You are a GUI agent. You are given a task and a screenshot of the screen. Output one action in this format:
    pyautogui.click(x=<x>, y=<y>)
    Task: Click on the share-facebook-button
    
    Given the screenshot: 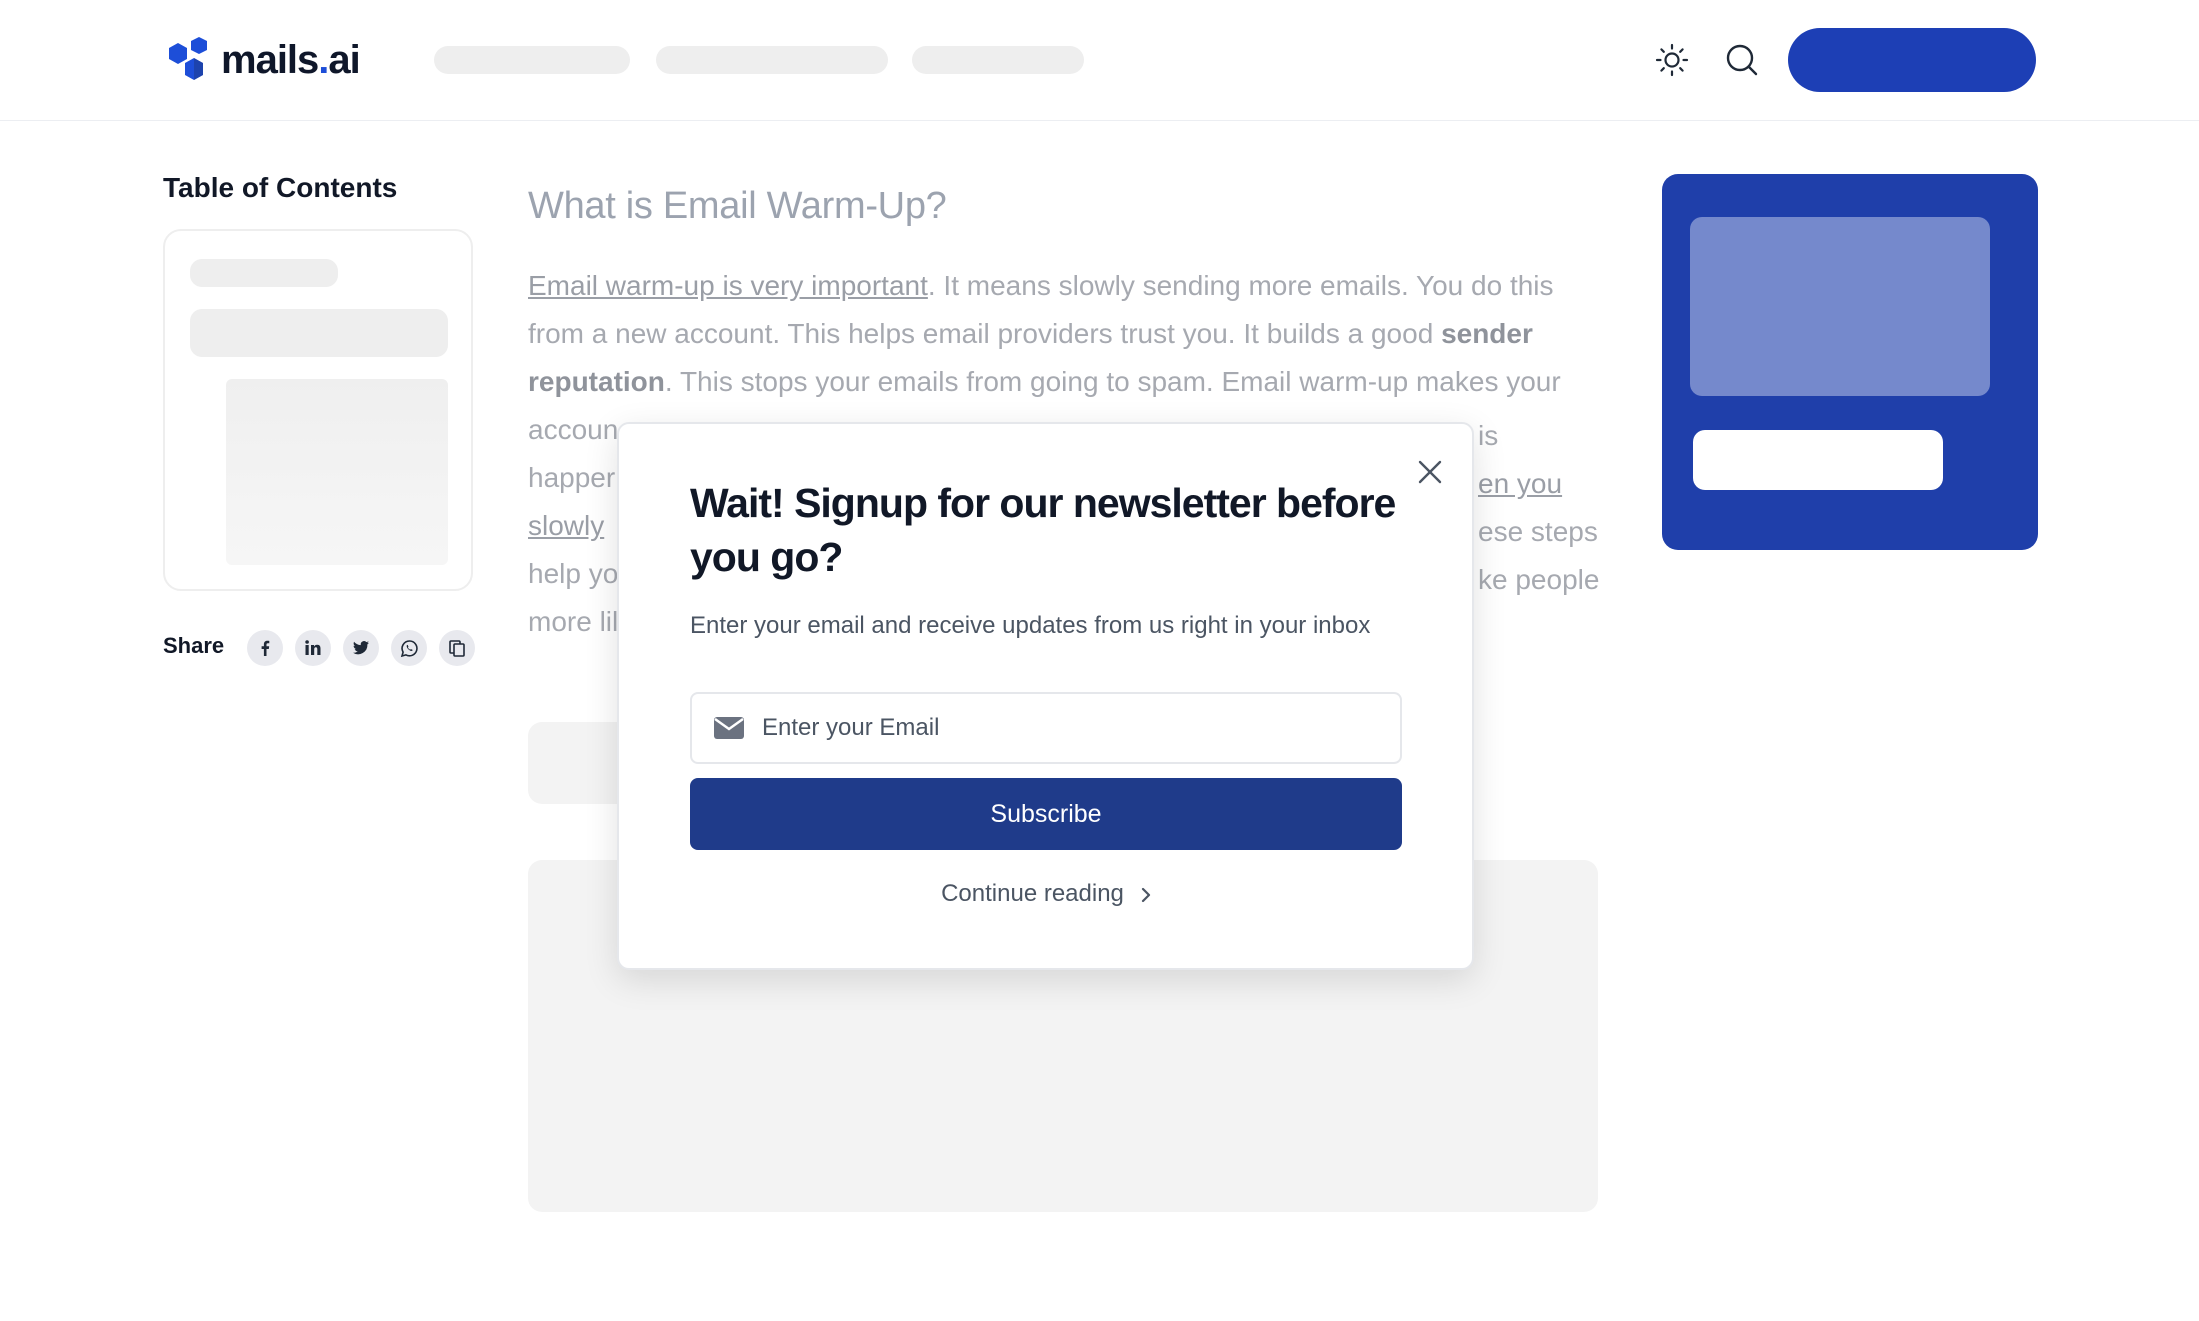 What is the action you would take?
    pyautogui.click(x=265, y=648)
    